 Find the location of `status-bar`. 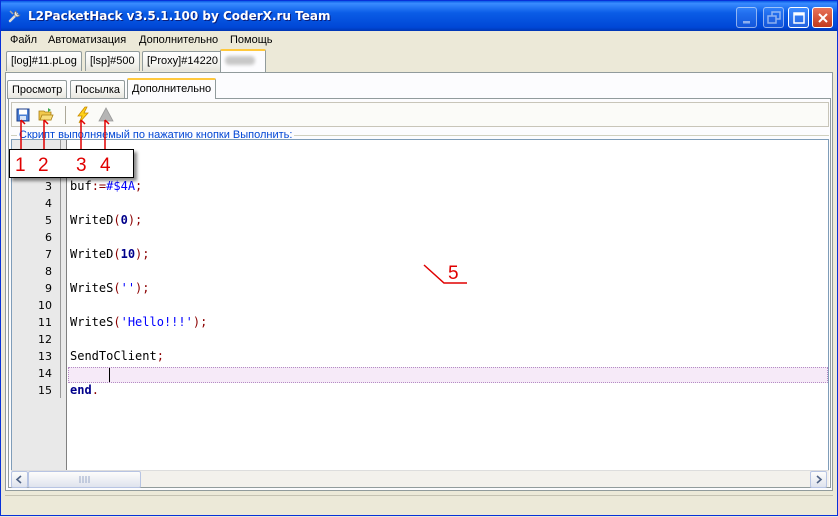

status-bar is located at coordinates (419, 504).